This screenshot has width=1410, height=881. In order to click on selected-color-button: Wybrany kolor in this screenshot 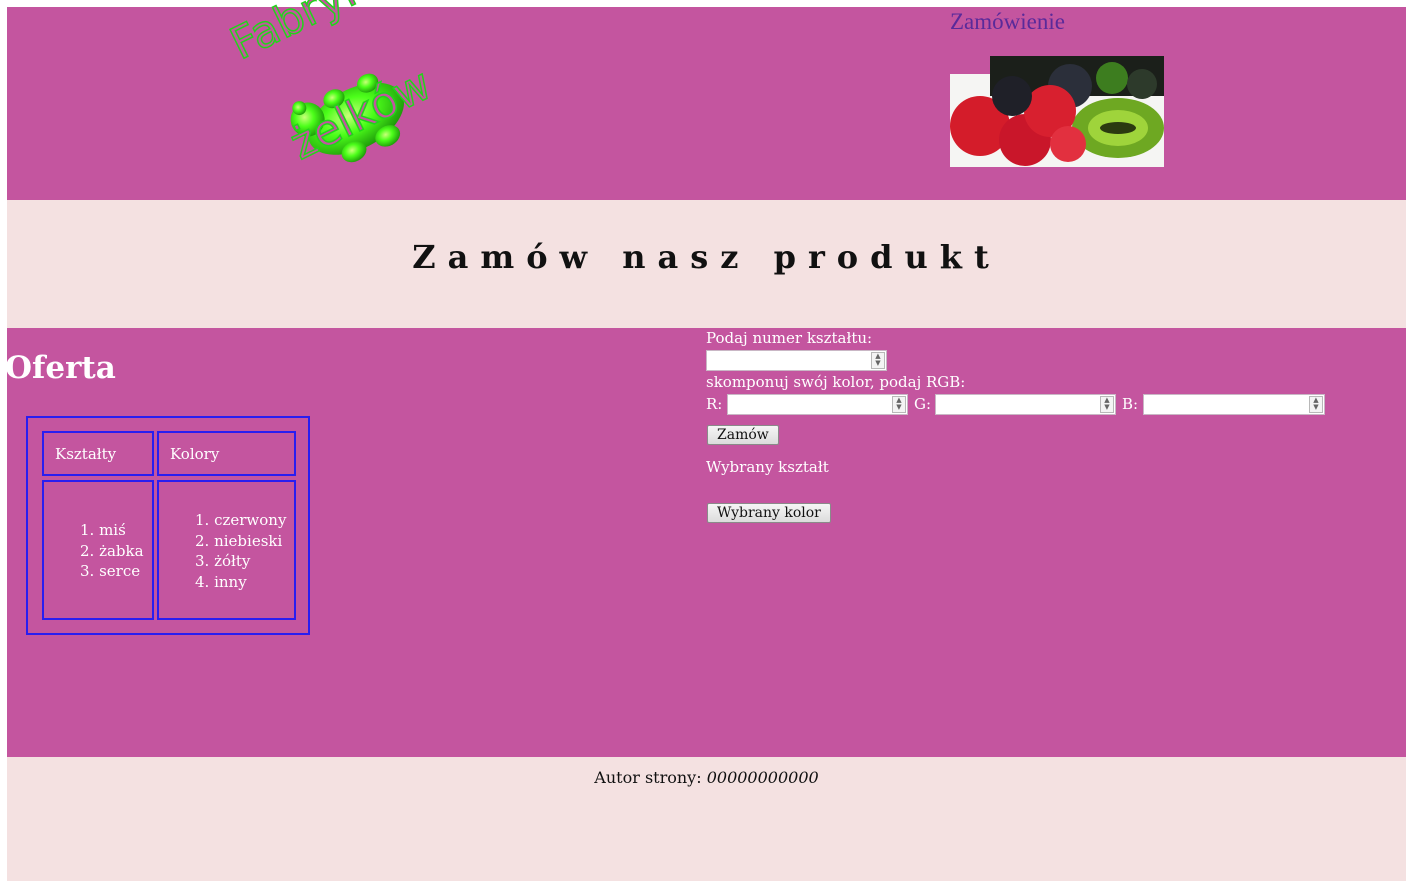, I will do `click(769, 513)`.